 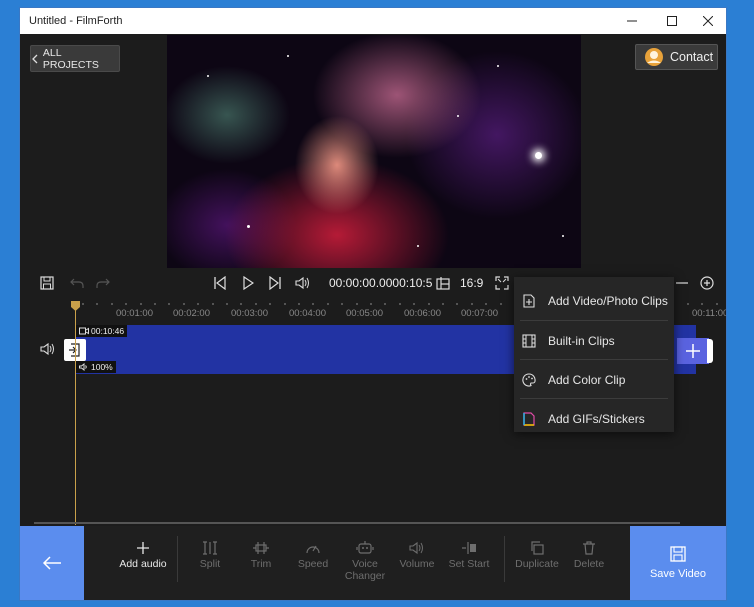 What do you see at coordinates (469, 548) in the screenshot?
I see `set-start-icon` at bounding box center [469, 548].